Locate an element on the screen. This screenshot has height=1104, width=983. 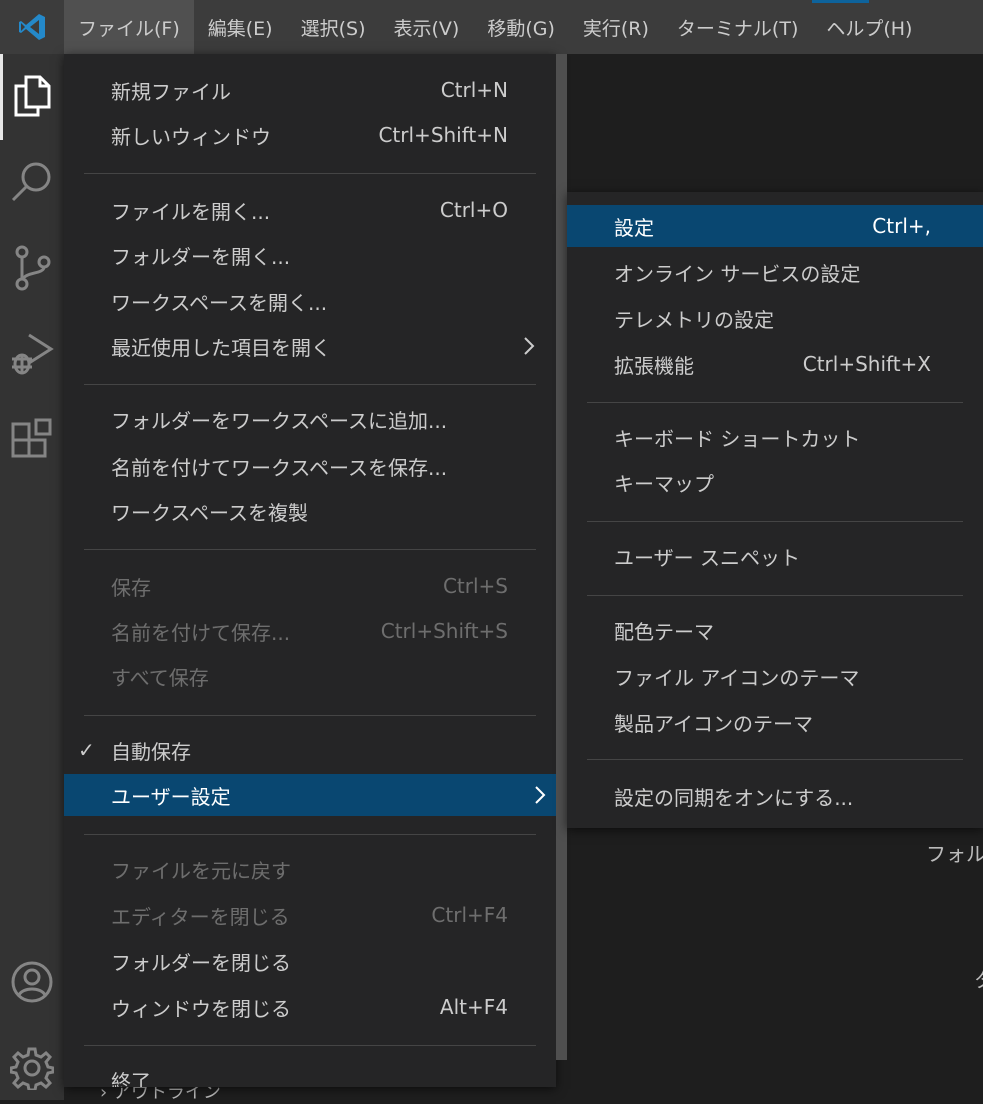
keymaps-label: キーマップ is located at coordinates (664, 483).